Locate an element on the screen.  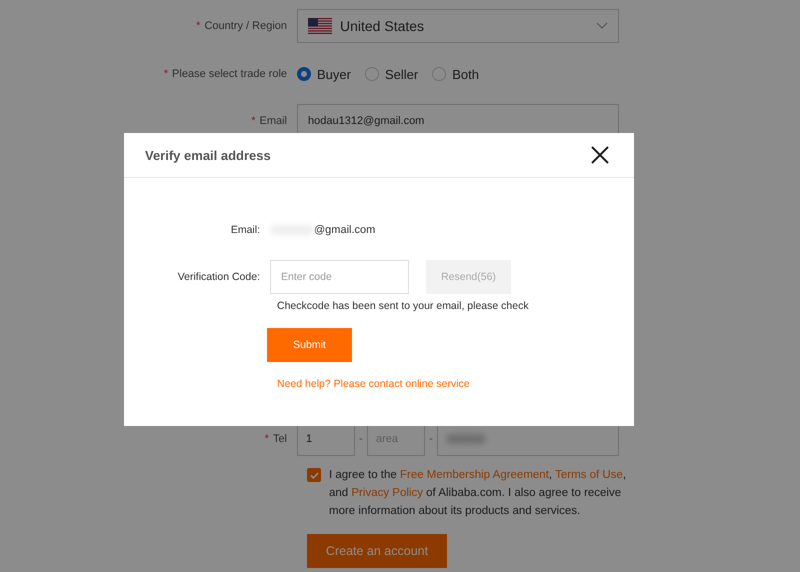
code-input: Enter code is located at coordinates (339, 277).